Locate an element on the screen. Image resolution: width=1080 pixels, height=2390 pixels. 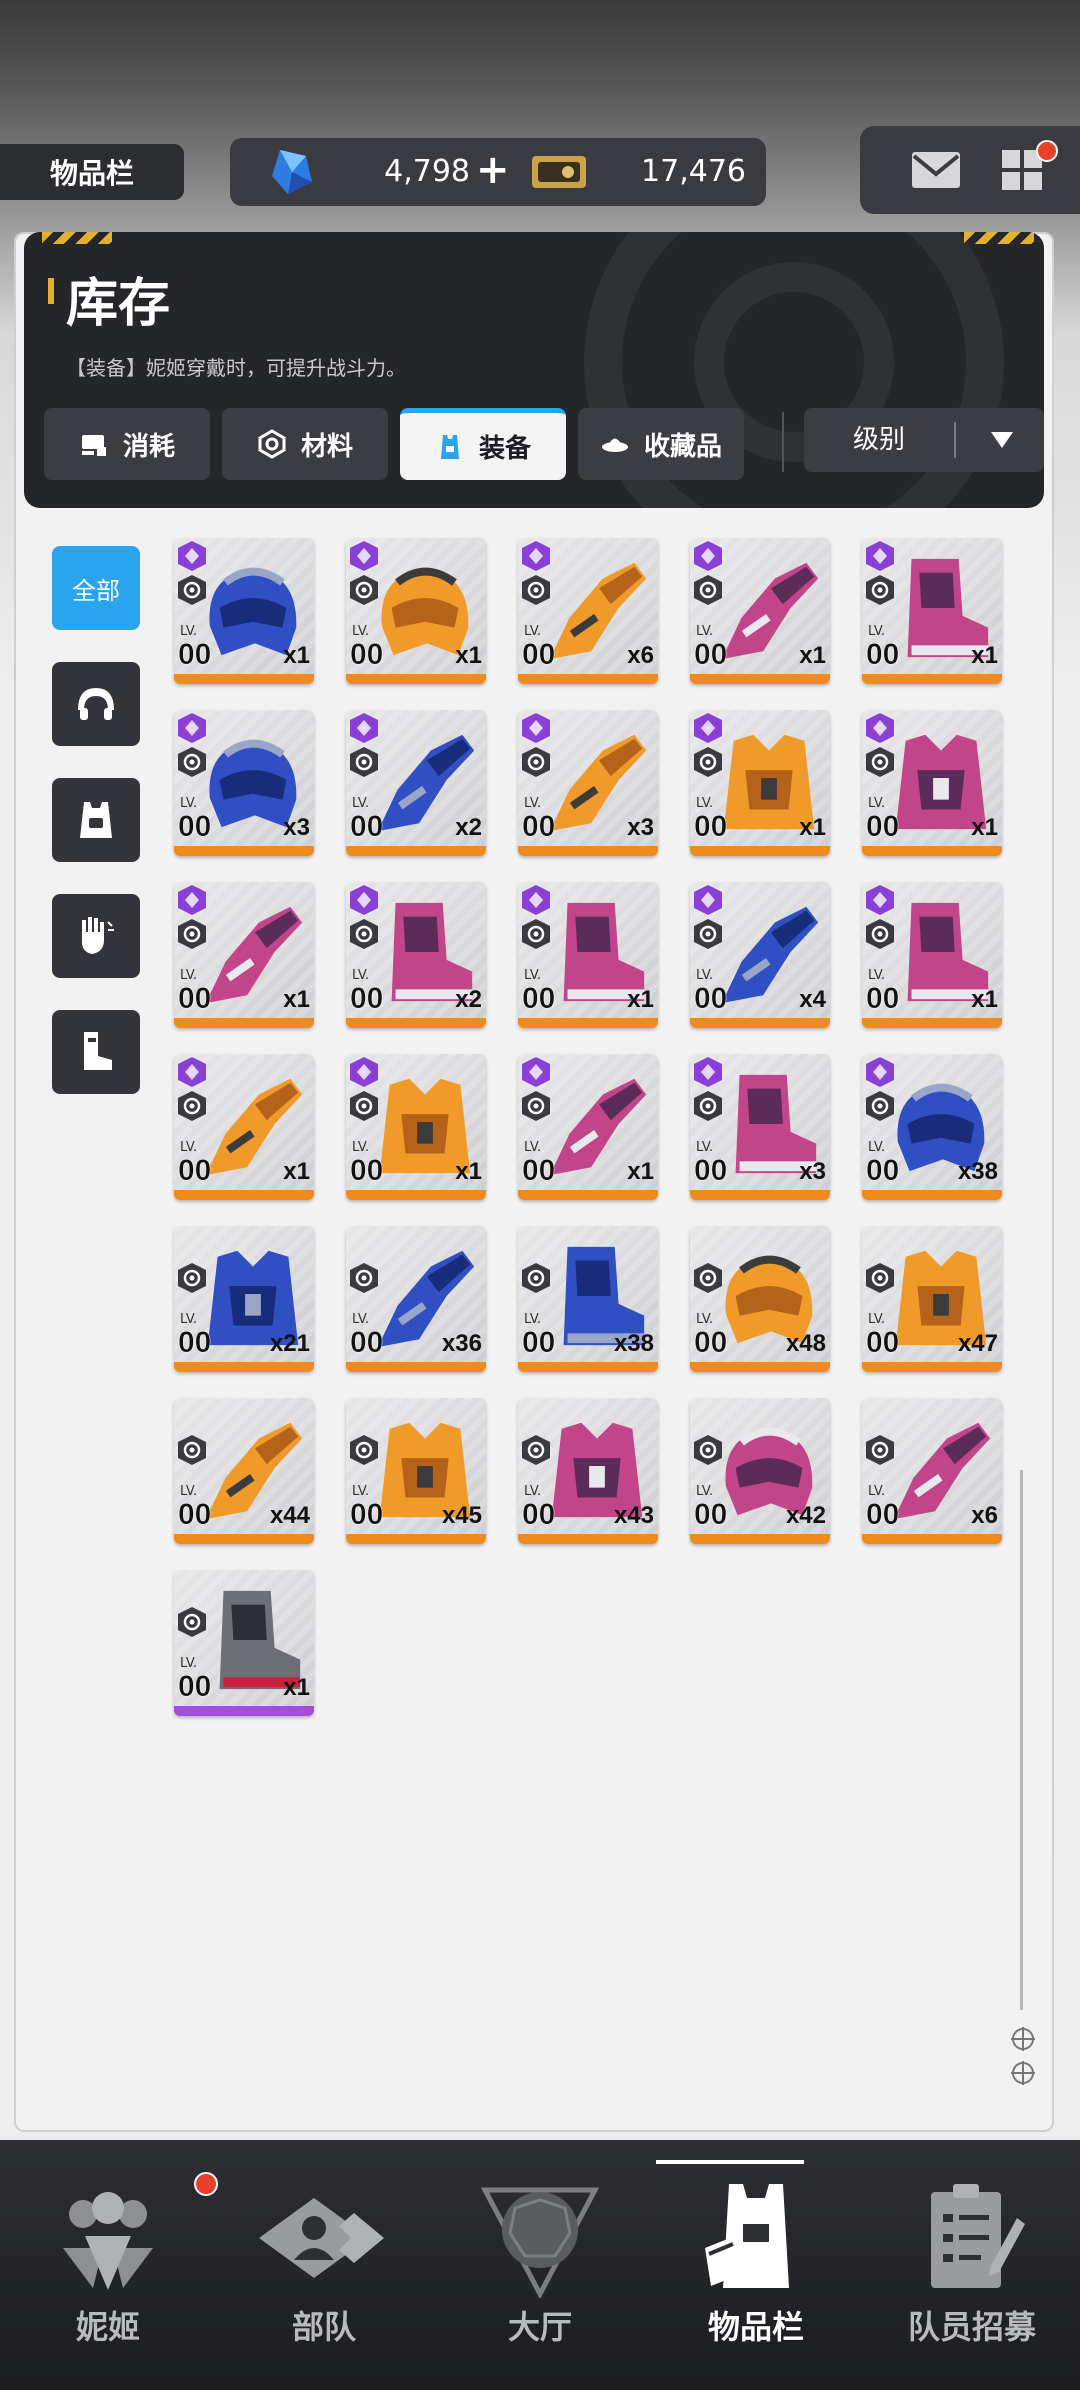
nav-squad: 部队 is located at coordinates (324, 2265).